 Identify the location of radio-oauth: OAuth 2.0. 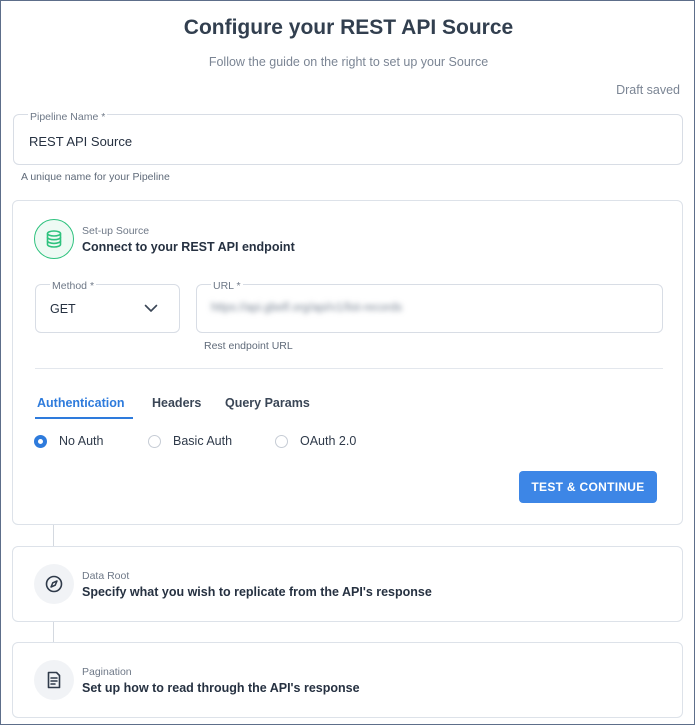
(315, 441).